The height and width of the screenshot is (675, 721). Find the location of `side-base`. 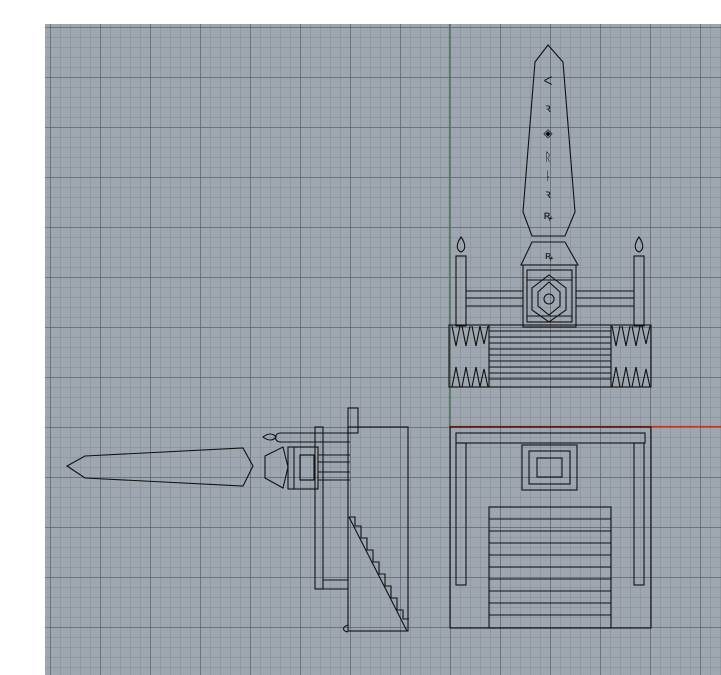

side-base is located at coordinates (378, 529).